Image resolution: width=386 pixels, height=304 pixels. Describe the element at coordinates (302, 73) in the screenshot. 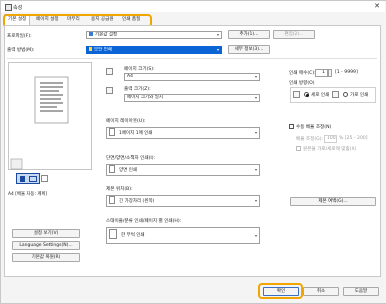

I see `copies-label: 인쇄 매수(C):` at that location.